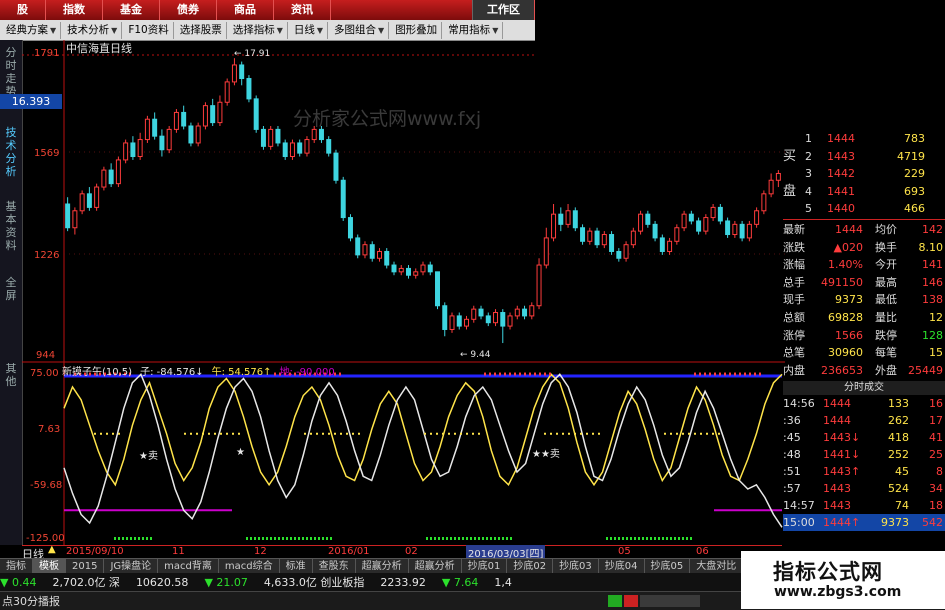 The image size is (945, 610). I want to click on nav-tab-commodity: 商品, so click(245, 10).